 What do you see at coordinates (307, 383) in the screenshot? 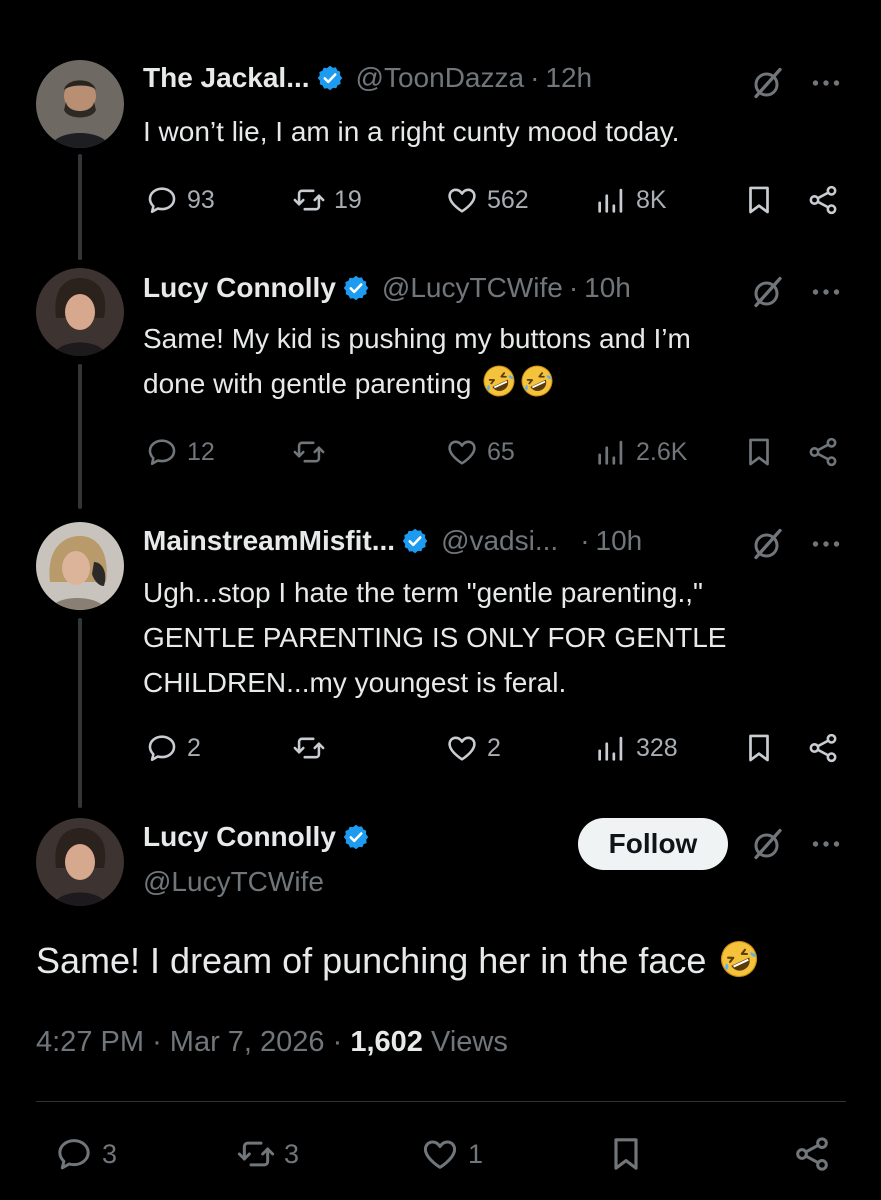
I see `tweet-text-segment: done with gentle parenting` at bounding box center [307, 383].